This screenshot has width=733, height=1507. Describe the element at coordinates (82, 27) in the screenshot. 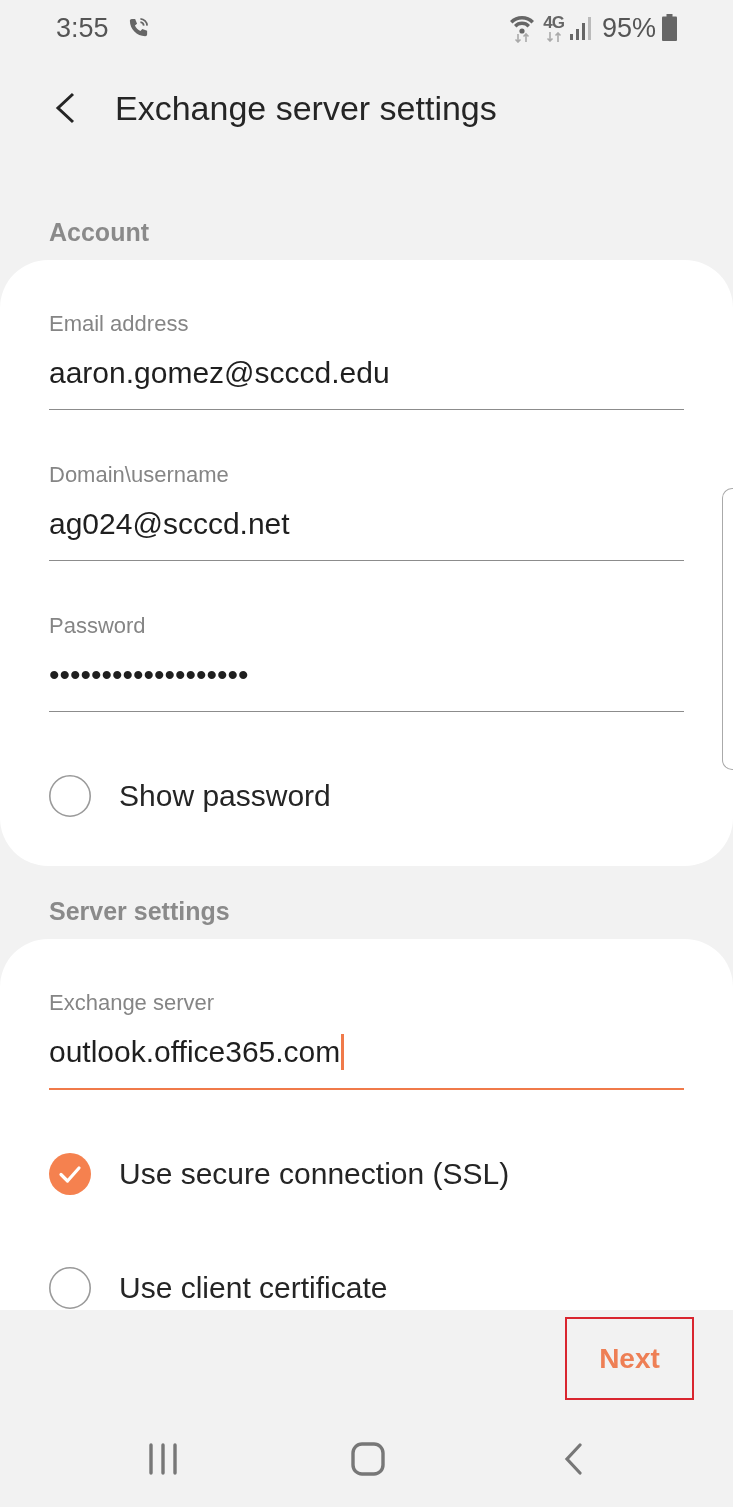

I see `status-time: 3:55` at that location.